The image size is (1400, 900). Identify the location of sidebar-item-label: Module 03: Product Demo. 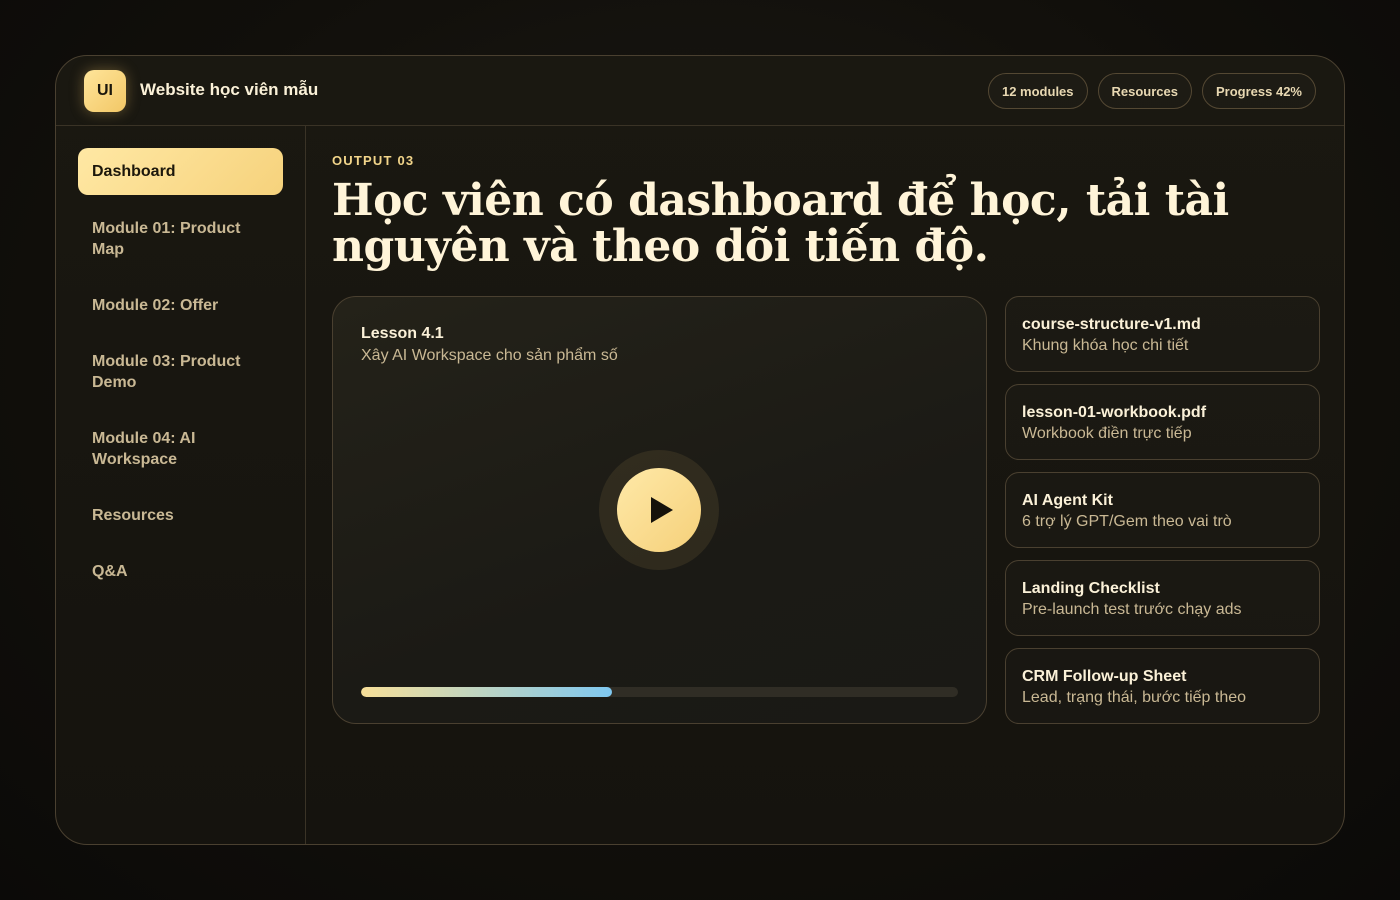
(166, 372).